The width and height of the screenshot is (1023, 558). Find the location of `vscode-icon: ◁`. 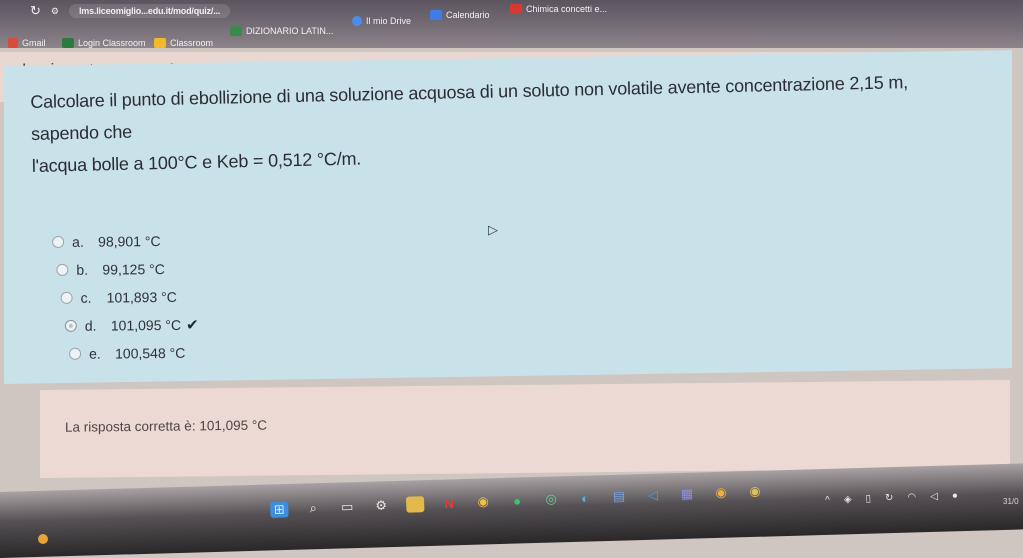

vscode-icon: ◁ is located at coordinates (653, 495).